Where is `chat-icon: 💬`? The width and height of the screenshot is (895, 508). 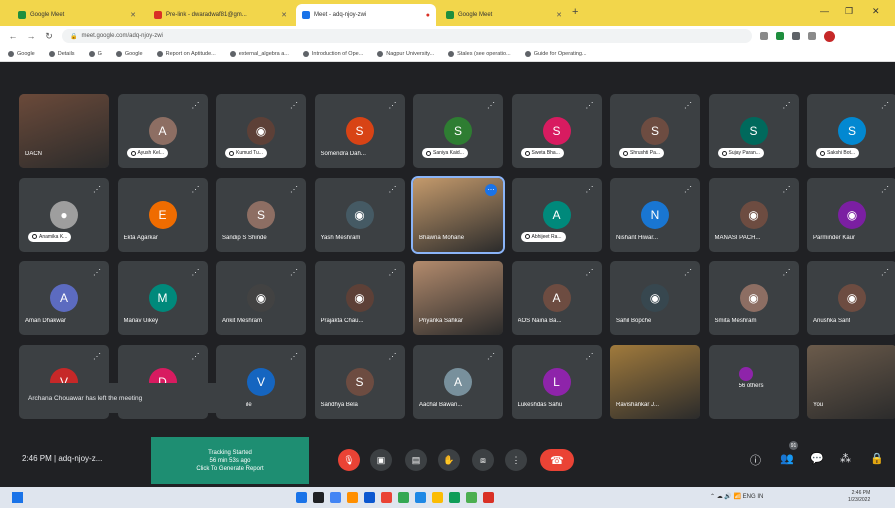
chat-icon: 💬 is located at coordinates (817, 458).